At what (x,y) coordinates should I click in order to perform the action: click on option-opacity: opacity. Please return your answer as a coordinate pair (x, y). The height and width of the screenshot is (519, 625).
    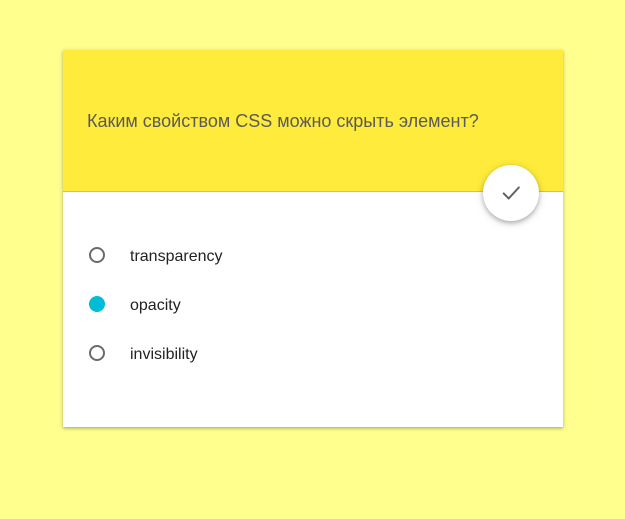
    Looking at the image, I should click on (313, 313).